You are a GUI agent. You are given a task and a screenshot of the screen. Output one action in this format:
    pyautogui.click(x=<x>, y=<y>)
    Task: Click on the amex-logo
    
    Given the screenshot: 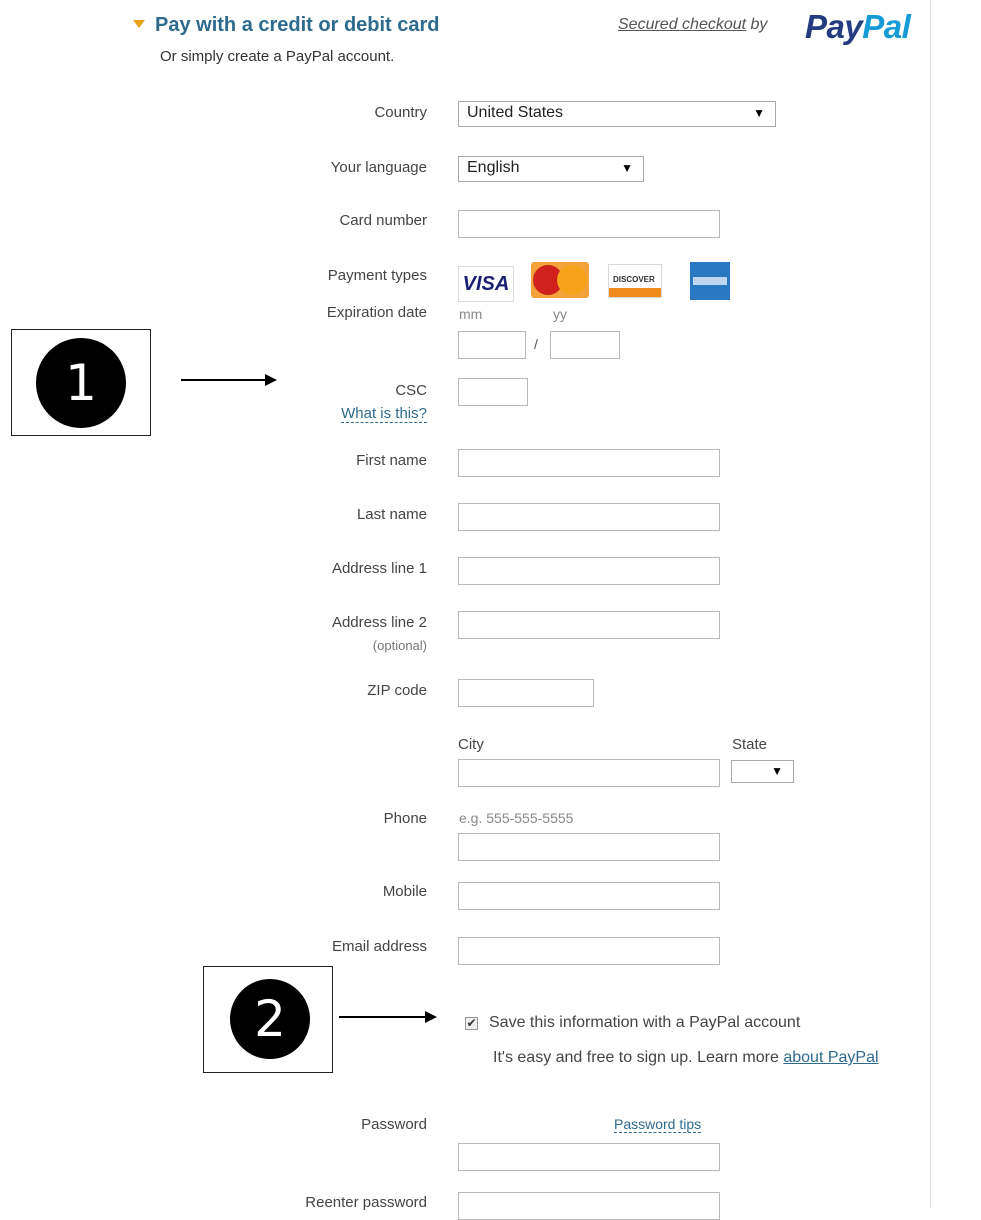 What is the action you would take?
    pyautogui.click(x=710, y=281)
    